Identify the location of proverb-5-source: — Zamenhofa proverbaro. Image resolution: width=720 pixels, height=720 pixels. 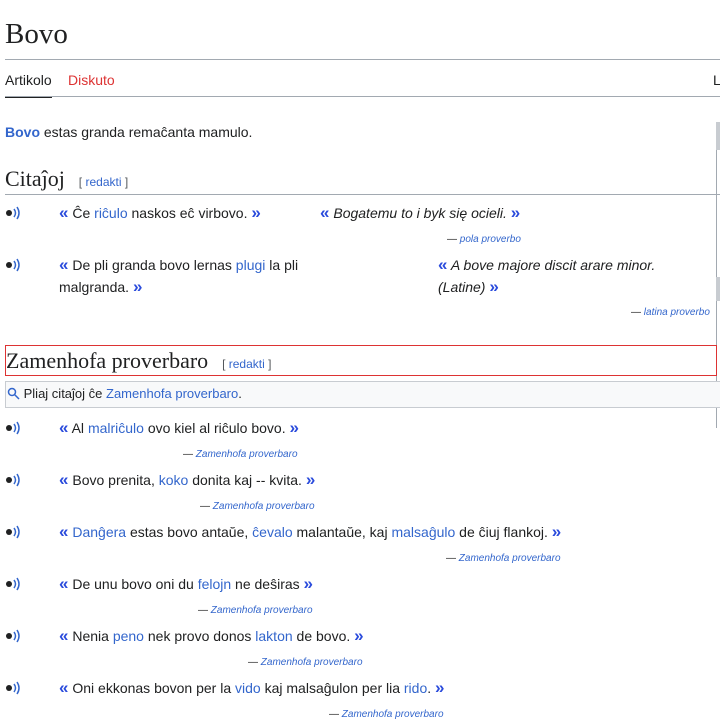
(305, 662).